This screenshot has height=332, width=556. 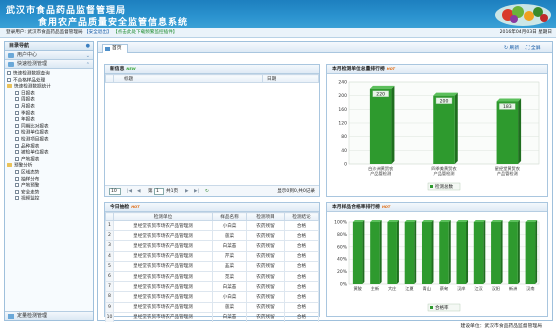 What do you see at coordinates (188, 78) in the screenshot?
I see `col-title: 标题` at bounding box center [188, 78].